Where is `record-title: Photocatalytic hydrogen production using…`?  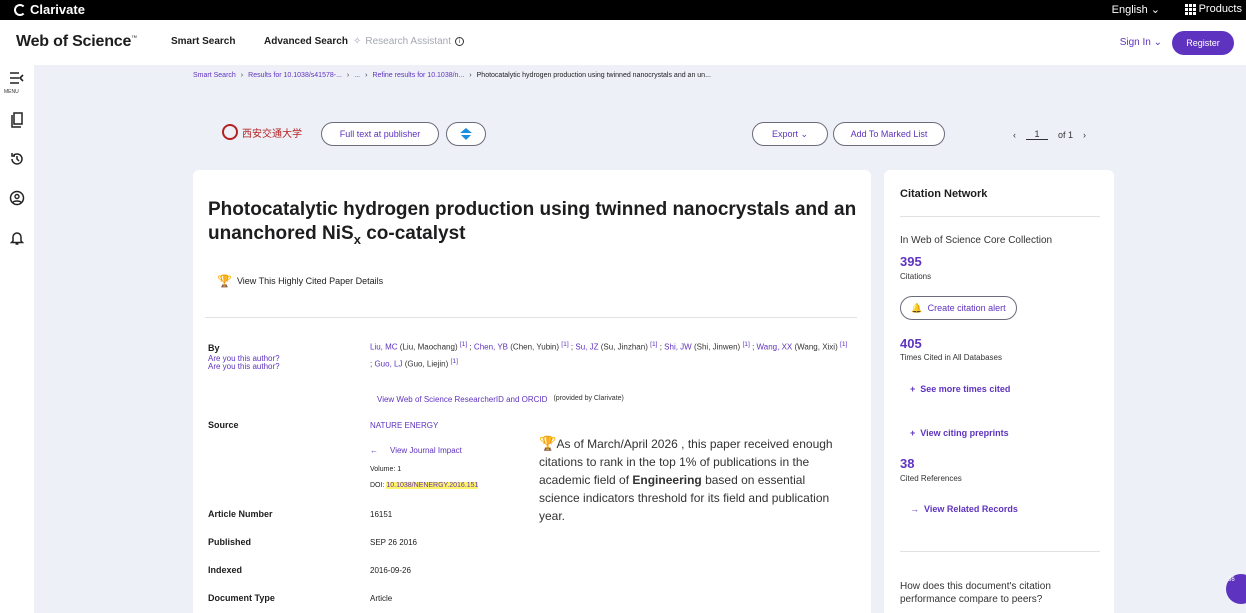
record-title: Photocatalytic hydrogen production using… is located at coordinates (533, 225).